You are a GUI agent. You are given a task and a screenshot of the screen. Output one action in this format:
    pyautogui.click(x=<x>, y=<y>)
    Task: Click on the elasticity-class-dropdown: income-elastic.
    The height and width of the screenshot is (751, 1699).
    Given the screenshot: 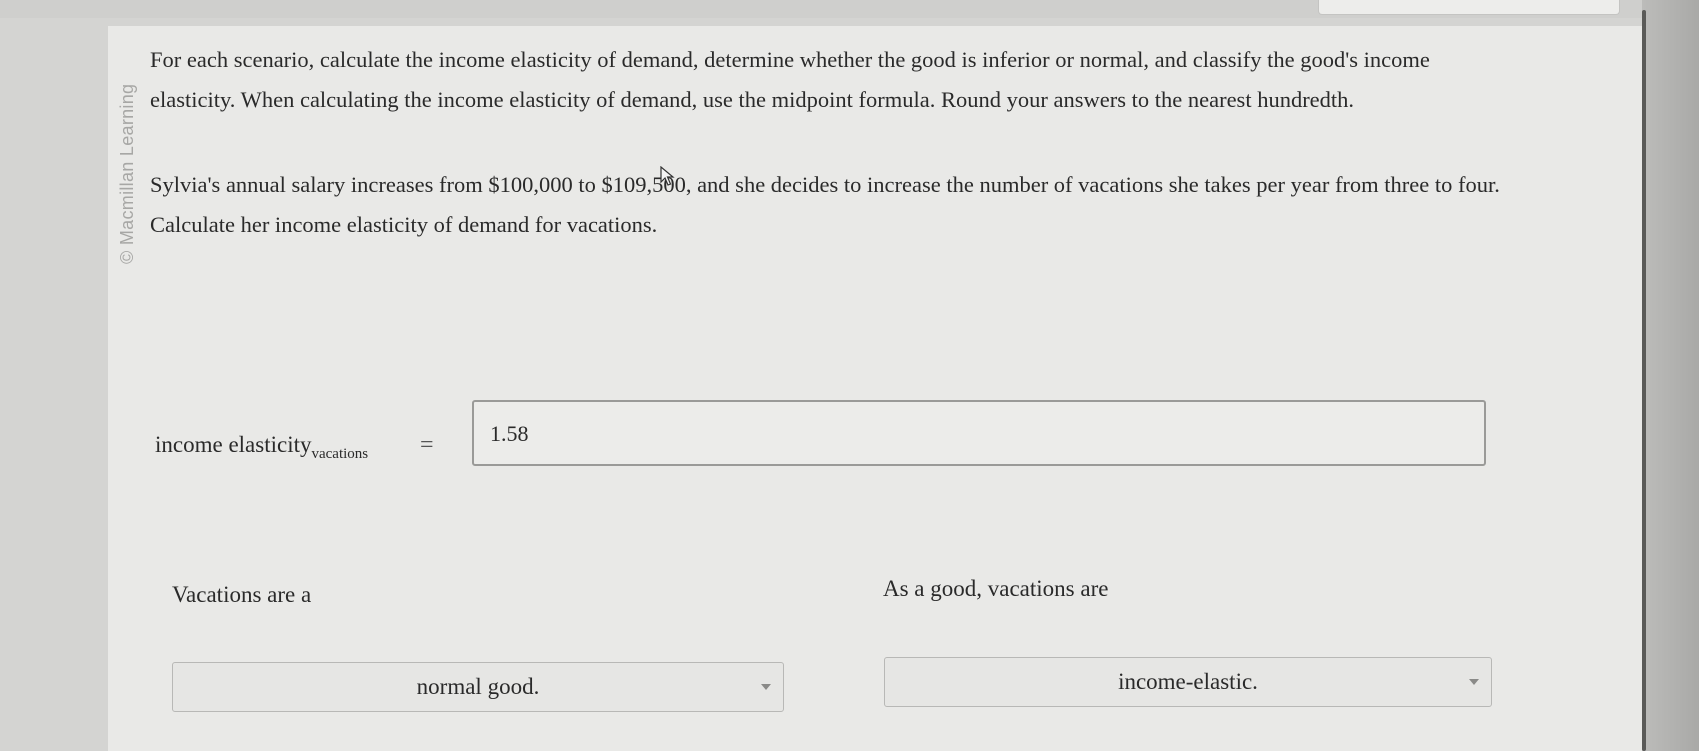 What is the action you would take?
    pyautogui.click(x=1188, y=682)
    